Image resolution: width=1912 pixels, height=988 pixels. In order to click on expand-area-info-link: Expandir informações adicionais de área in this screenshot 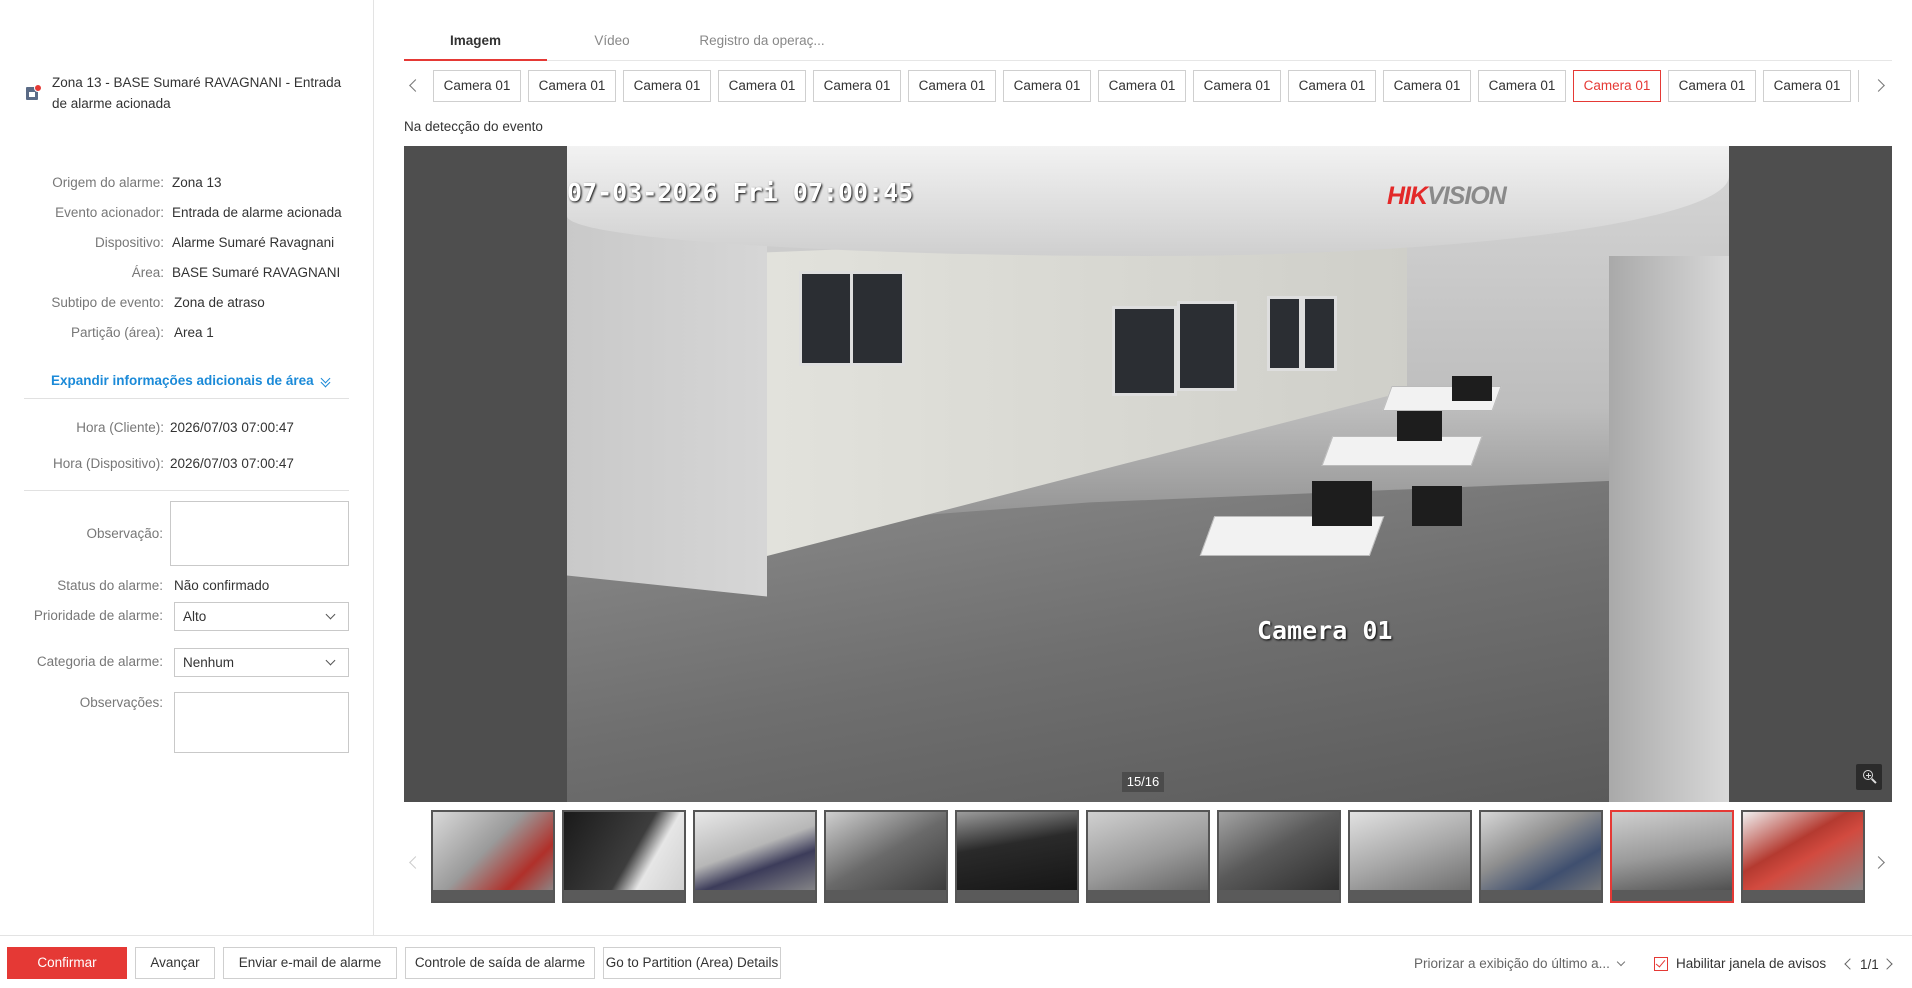, I will do `click(191, 380)`.